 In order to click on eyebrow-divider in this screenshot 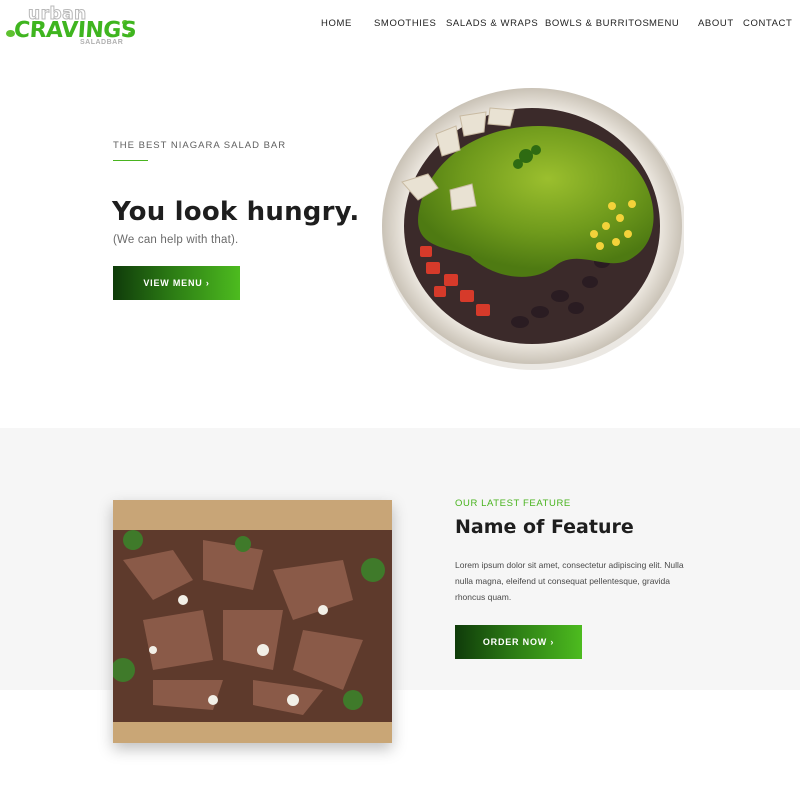, I will do `click(130, 160)`.